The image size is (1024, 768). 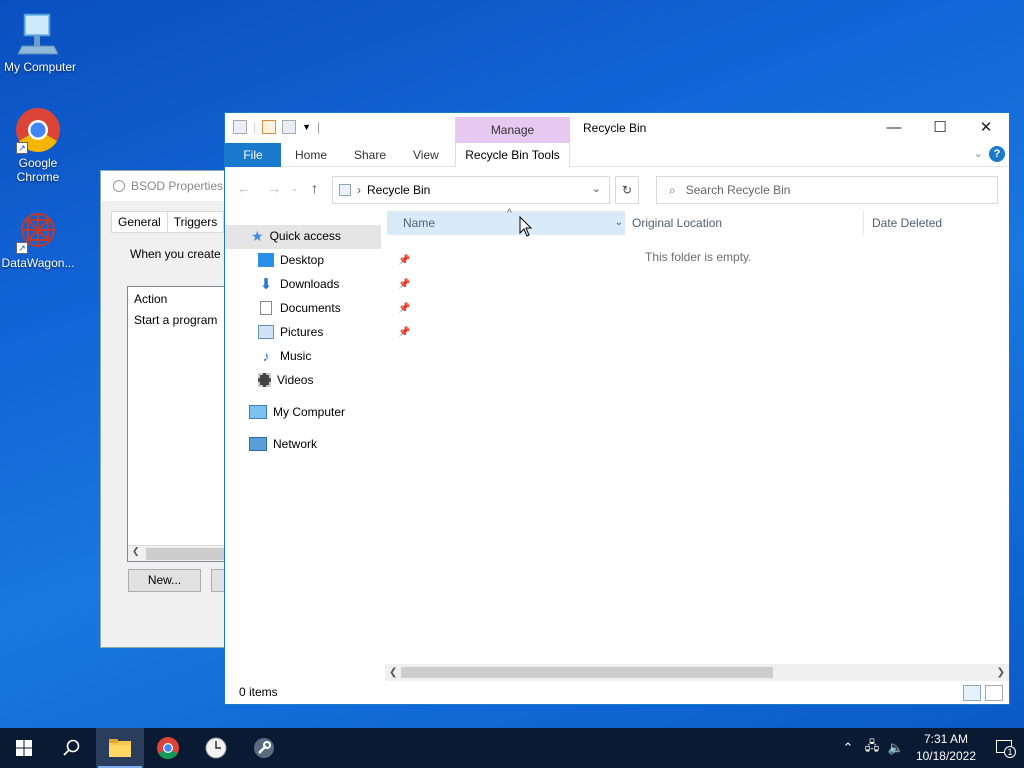 I want to click on desktop-icon-chrome: ↗ Google Chrome, so click(x=39, y=145).